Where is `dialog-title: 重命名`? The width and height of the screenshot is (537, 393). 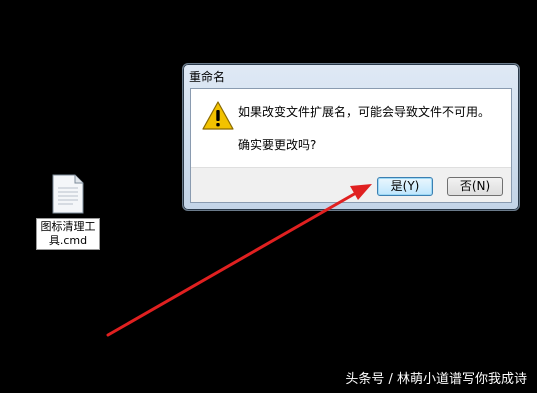 dialog-title: 重命名 is located at coordinates (207, 77).